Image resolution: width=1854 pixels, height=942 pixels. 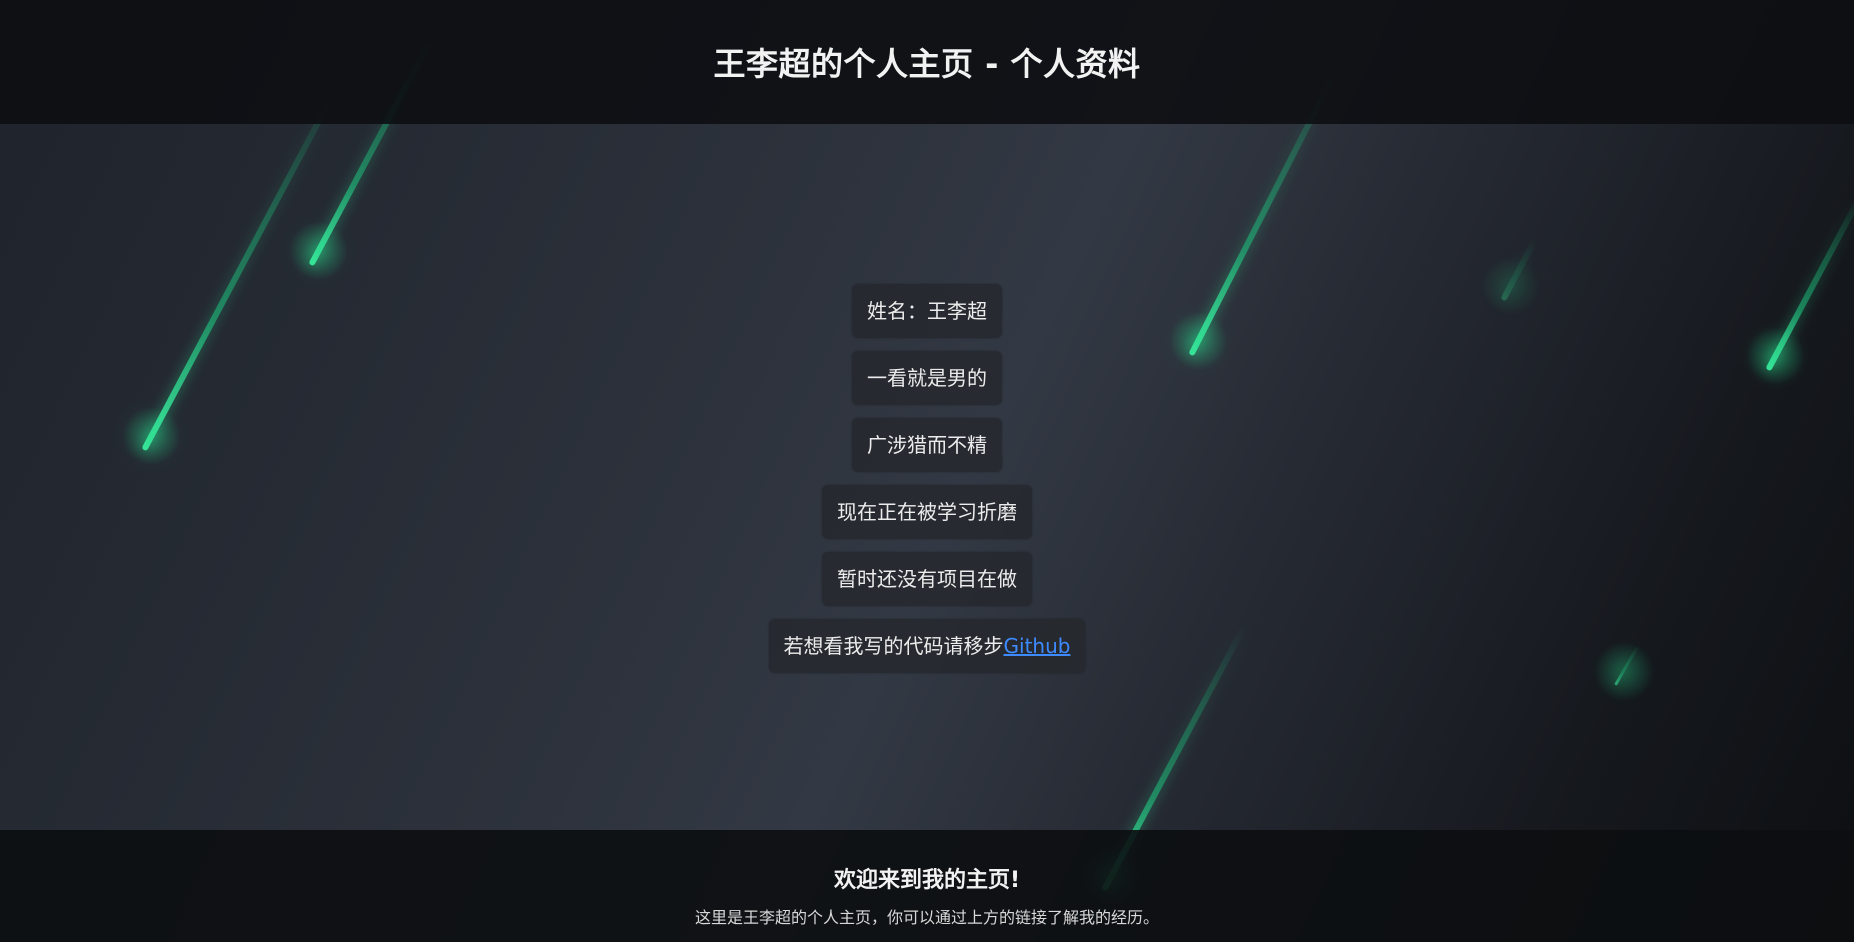 I want to click on profile-item-code: 若想看我写的代码请移步Github, so click(x=927, y=646).